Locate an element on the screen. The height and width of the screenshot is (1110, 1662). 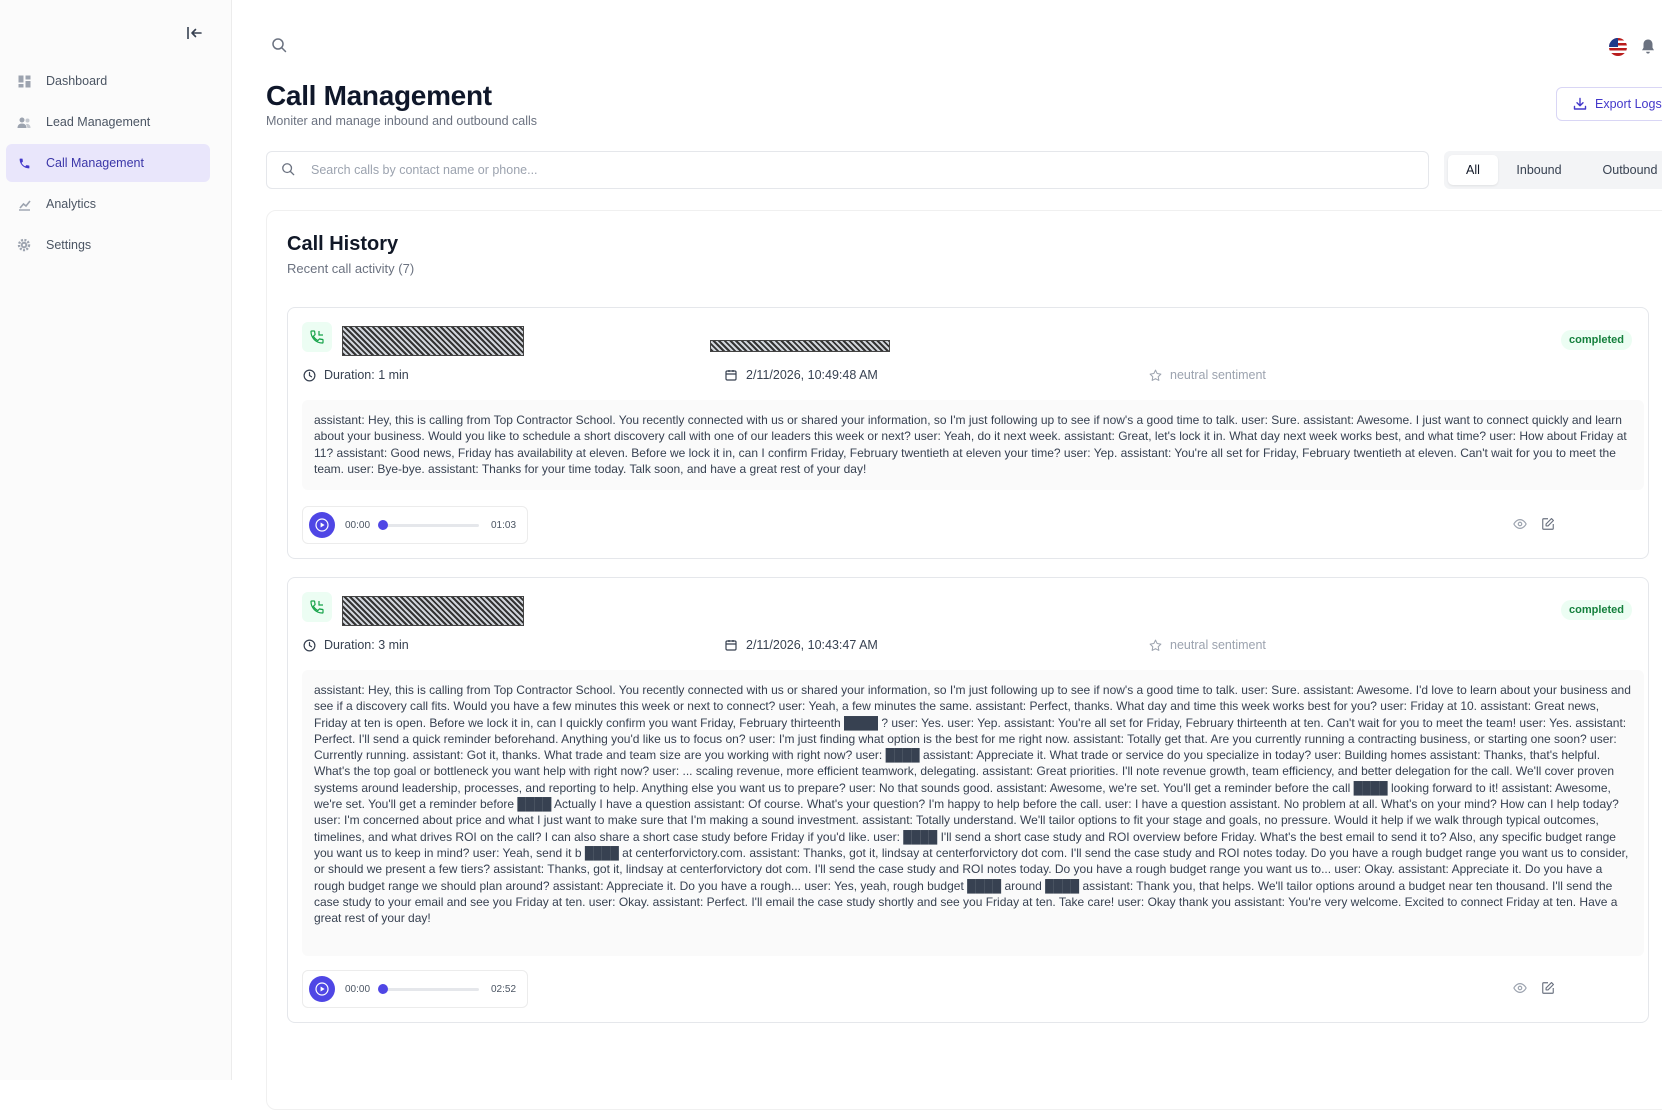
call-datetime: 2/11/2026, 10:43:47 AM is located at coordinates (801, 645).